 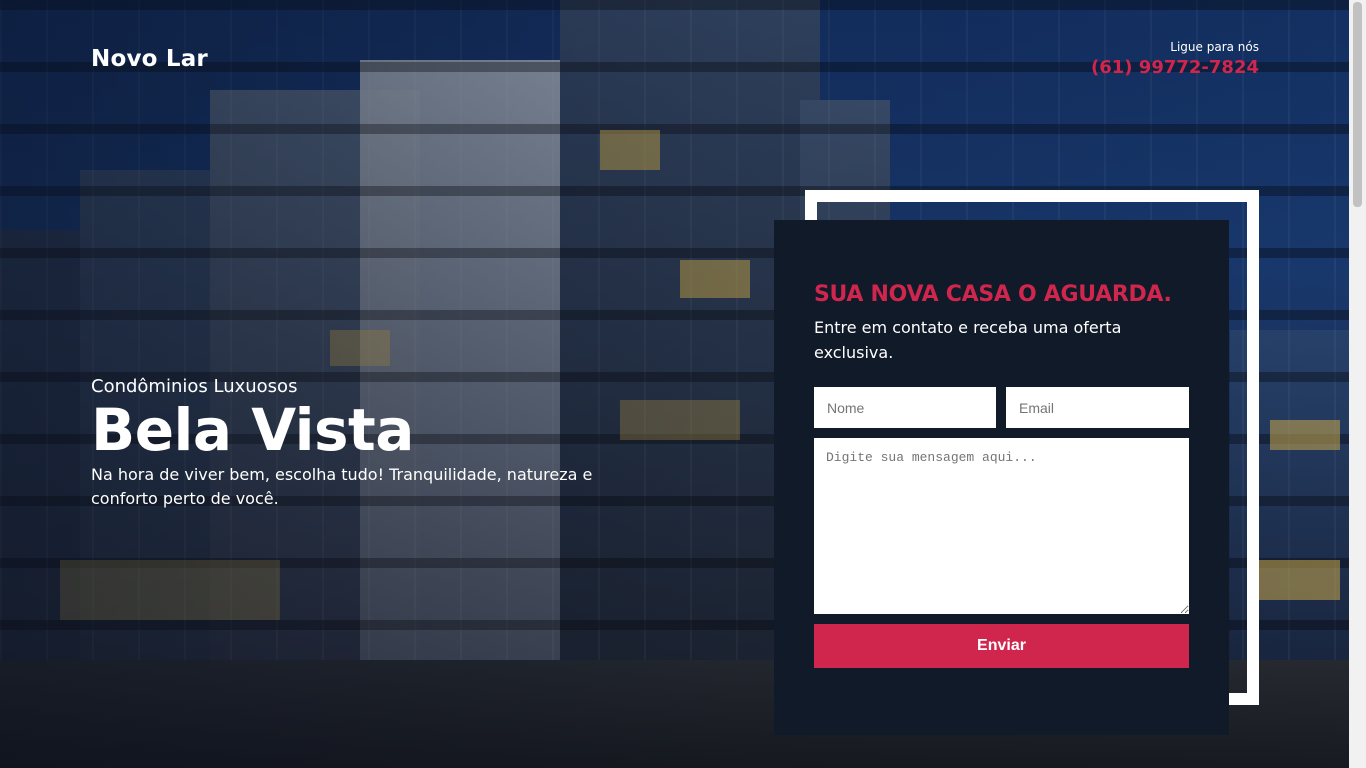 I want to click on message-textarea, so click(x=1001, y=526).